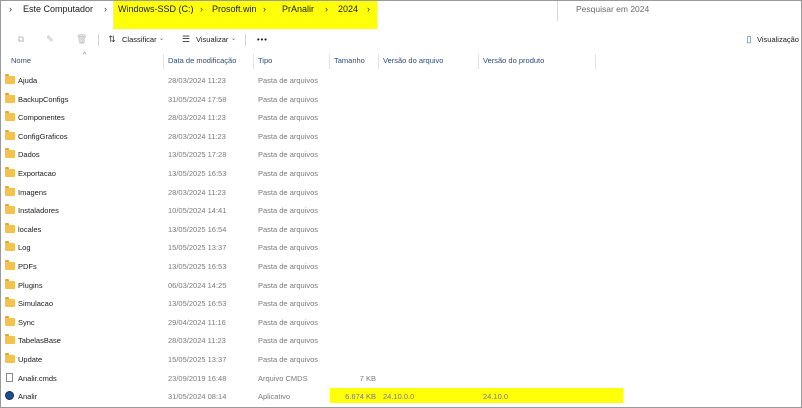 The image size is (802, 408). Describe the element at coordinates (367, 378) in the screenshot. I see `file-size: 7 KB` at that location.